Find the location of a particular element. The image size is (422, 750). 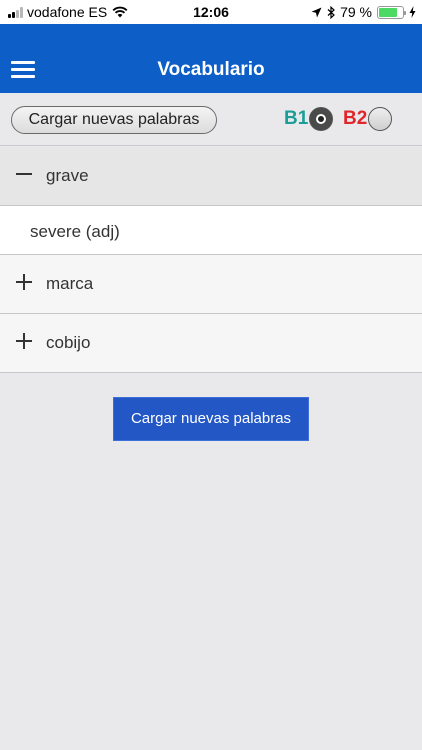

toolbar: Cargar nuevas palabras B1 B2 is located at coordinates (211, 119).